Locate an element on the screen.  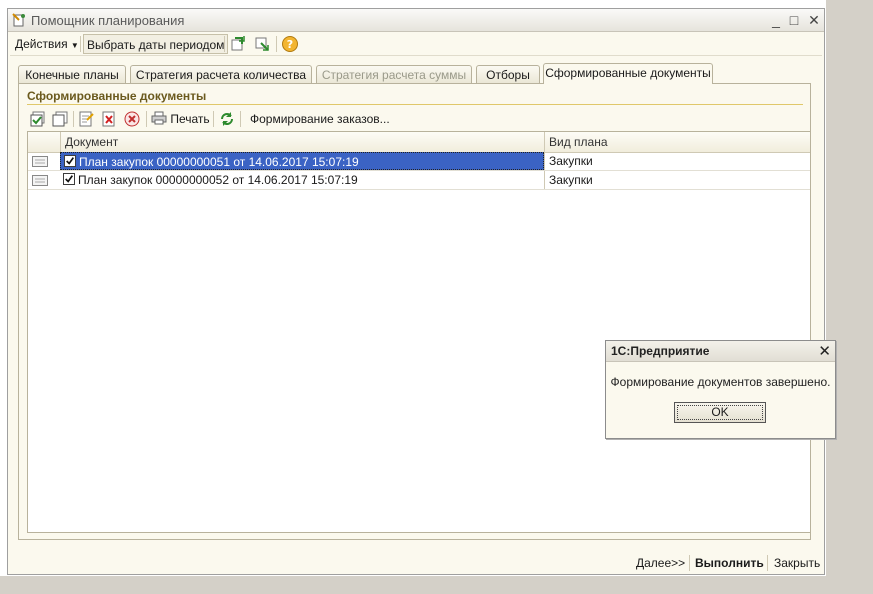
print-label: Печать is located at coordinates (190, 119).